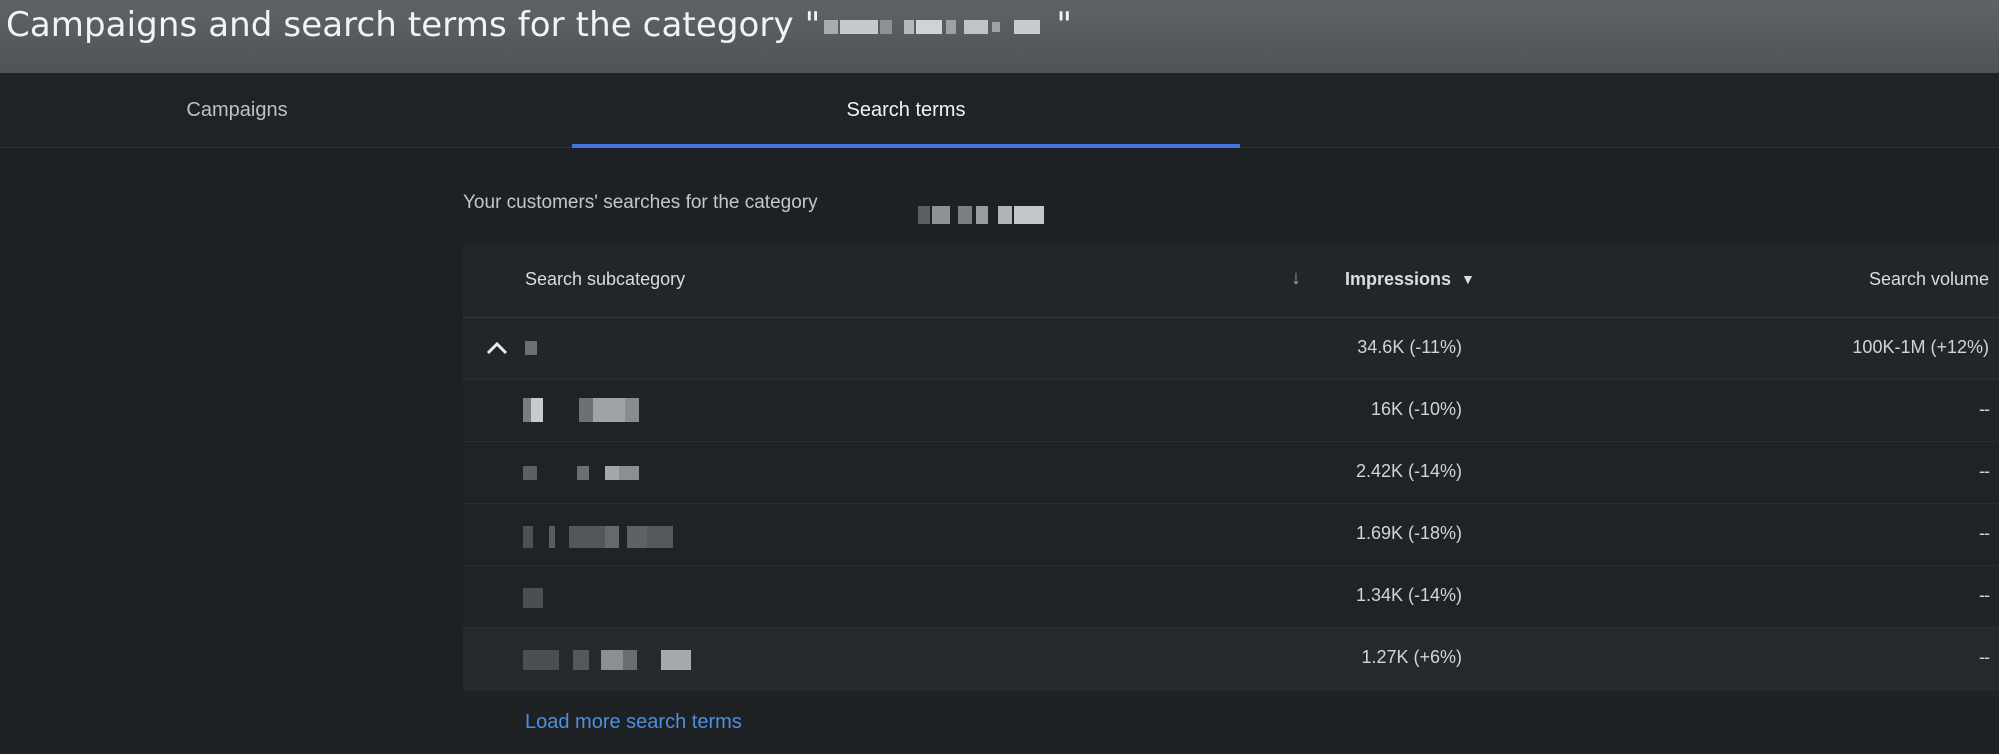  What do you see at coordinates (633, 722) in the screenshot?
I see `load-more-search-terms-link: Load more search terms` at bounding box center [633, 722].